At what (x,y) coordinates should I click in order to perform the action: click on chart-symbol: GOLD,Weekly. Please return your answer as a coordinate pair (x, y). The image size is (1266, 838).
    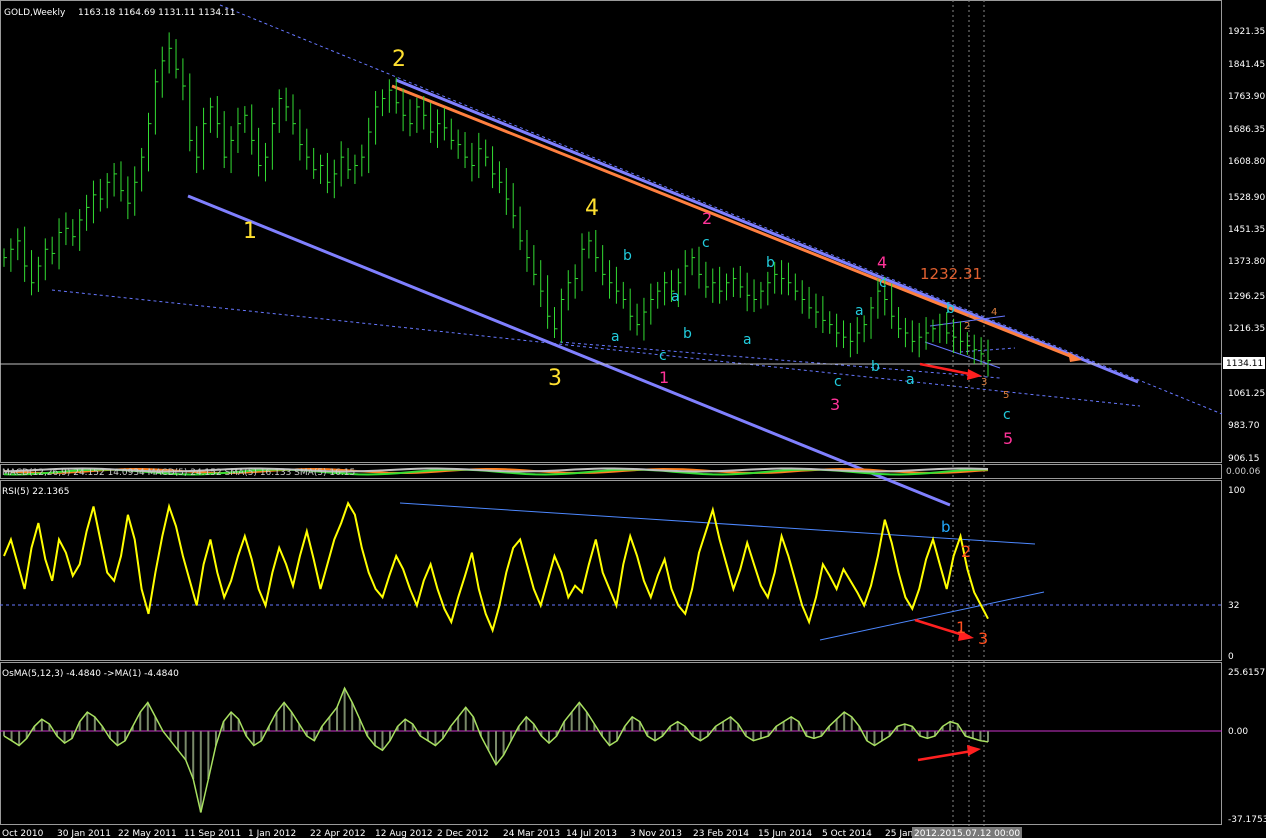
    Looking at the image, I should click on (35, 13).